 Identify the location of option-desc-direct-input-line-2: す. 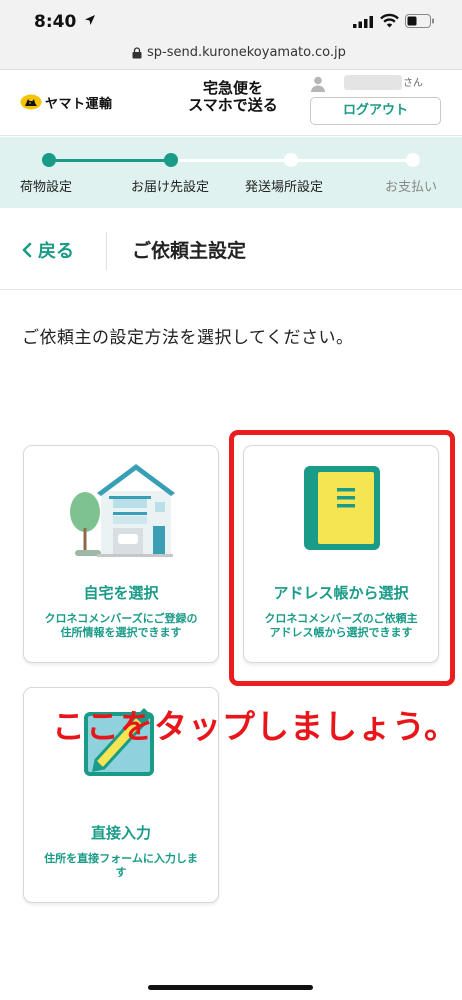
(121, 872).